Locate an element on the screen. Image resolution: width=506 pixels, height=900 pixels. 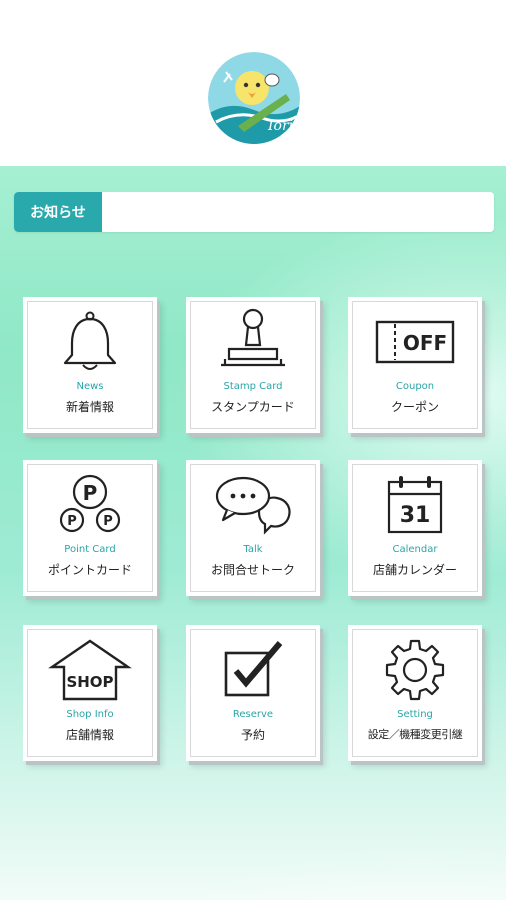
shop-logo: Iori is located at coordinates (254, 98).